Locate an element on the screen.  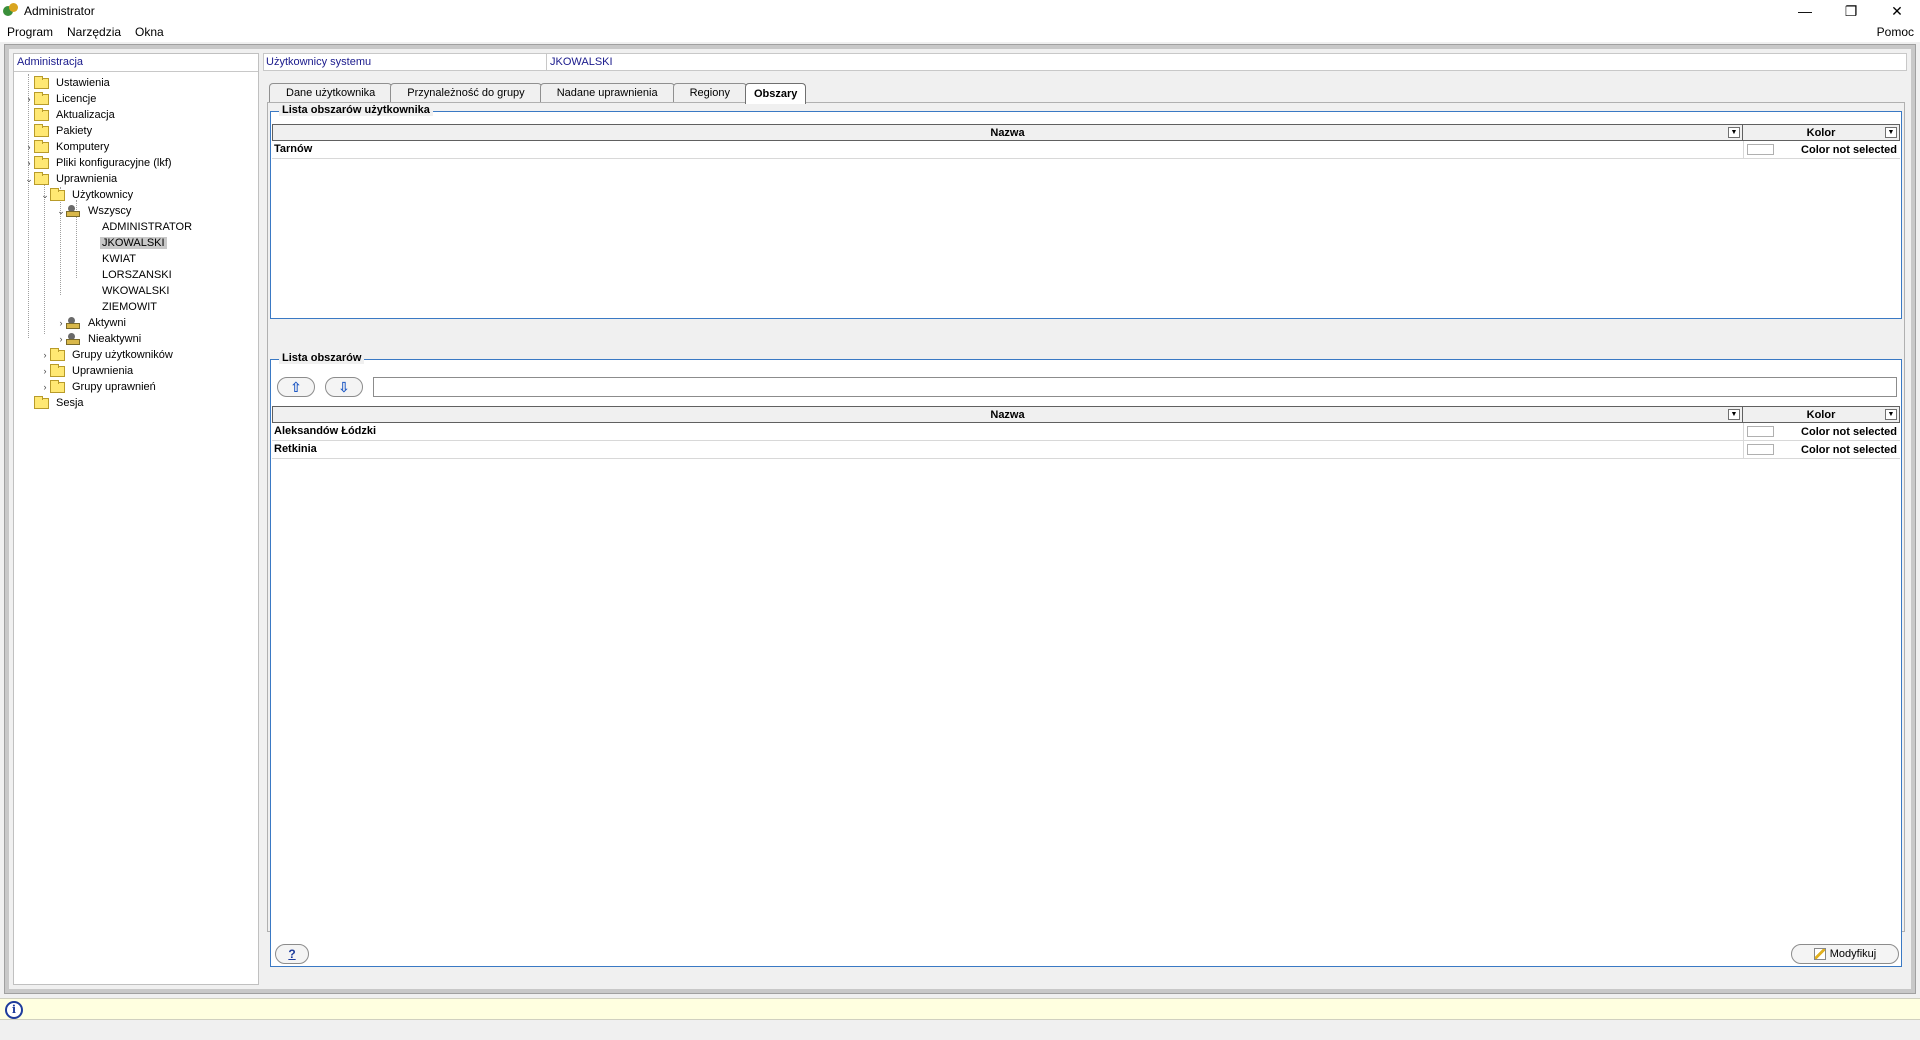
tree-item-uprawnienia-sub: › Uprawnienia is located at coordinates (136, 371).